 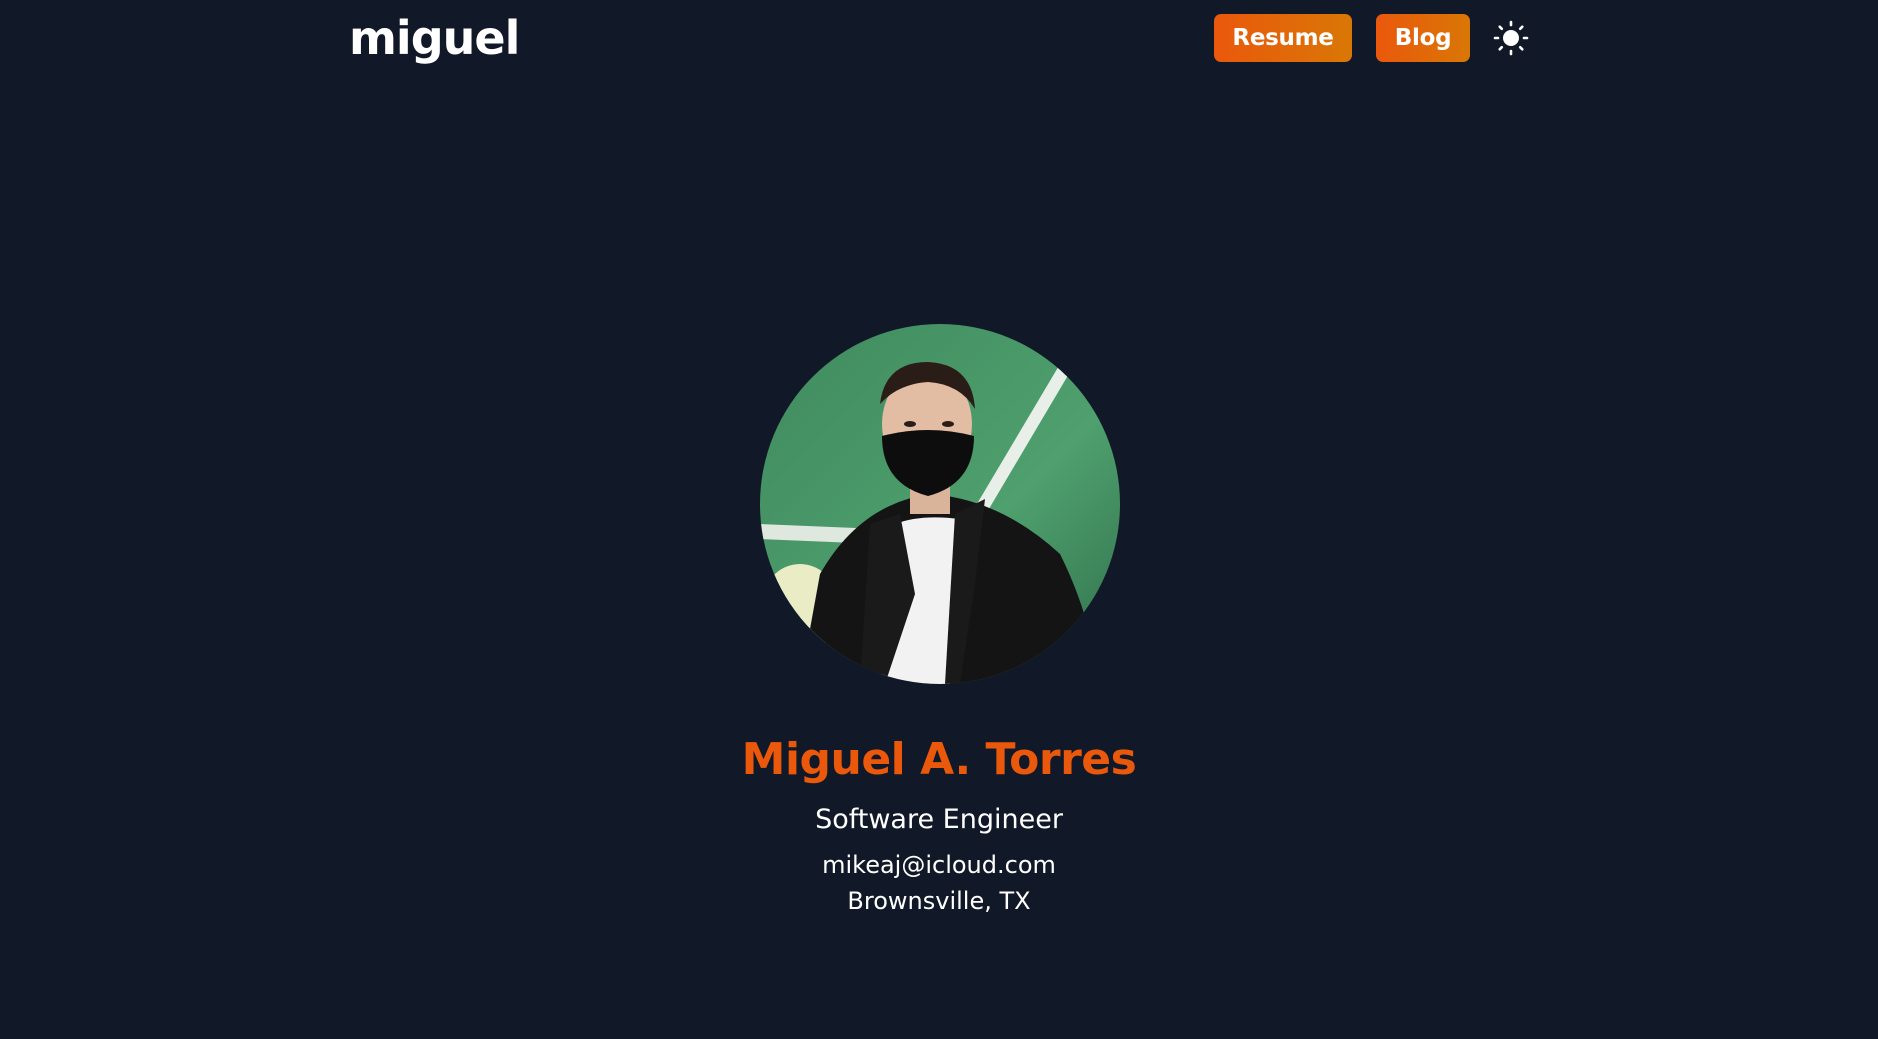 I want to click on site-logo: miguel, so click(x=434, y=38).